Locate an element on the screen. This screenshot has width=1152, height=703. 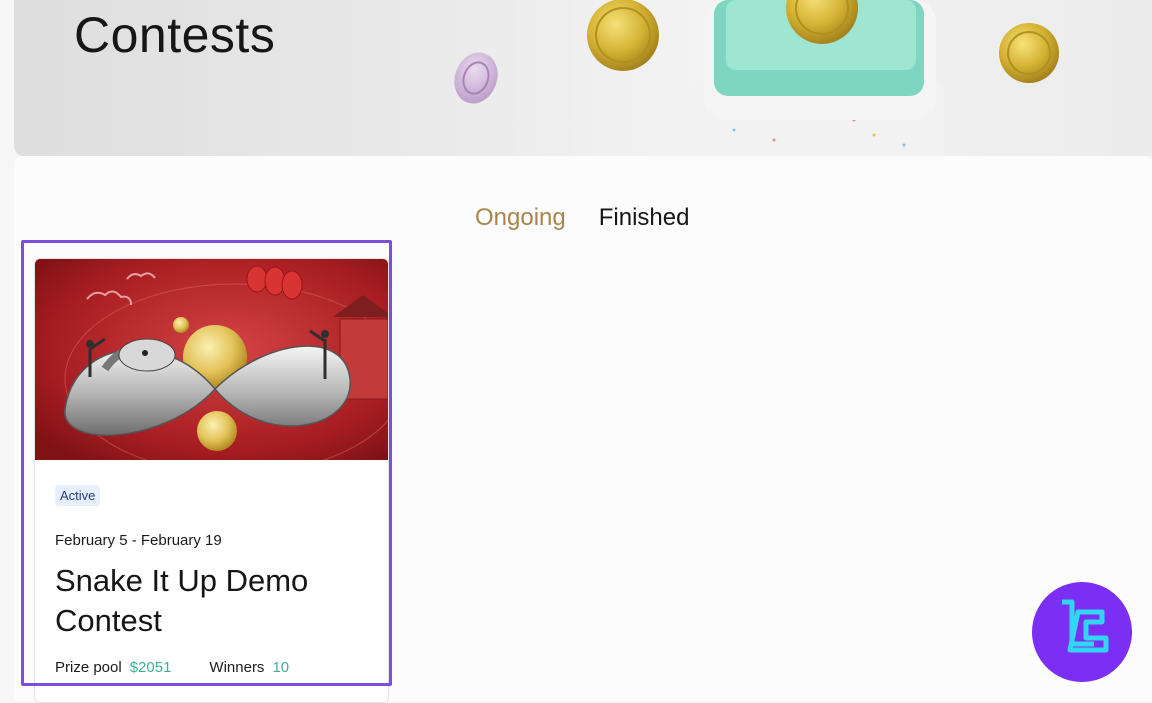
contest-tabs: Ongoing Finished is located at coordinates (582, 218).